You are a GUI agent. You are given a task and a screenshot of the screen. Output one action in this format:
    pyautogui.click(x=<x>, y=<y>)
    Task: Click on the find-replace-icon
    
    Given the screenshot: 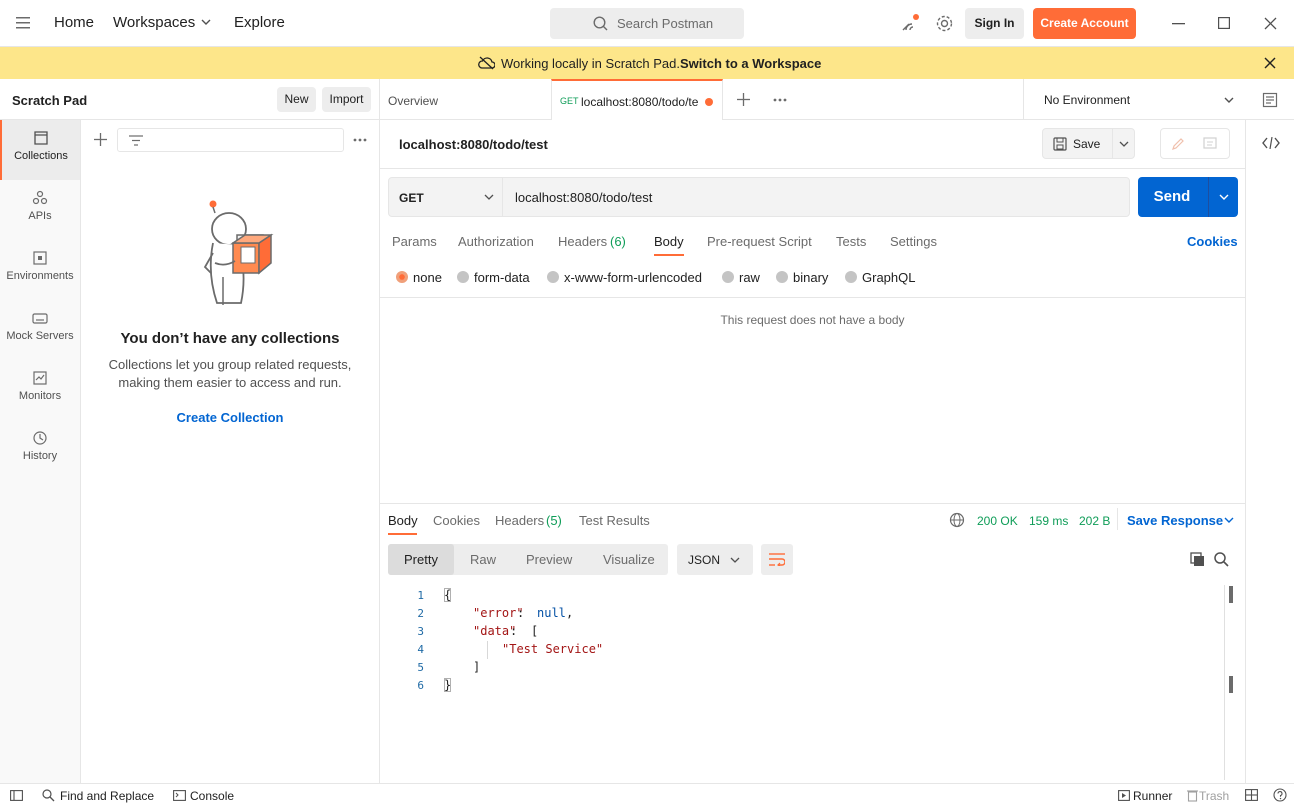 What is the action you would take?
    pyautogui.click(x=48, y=795)
    